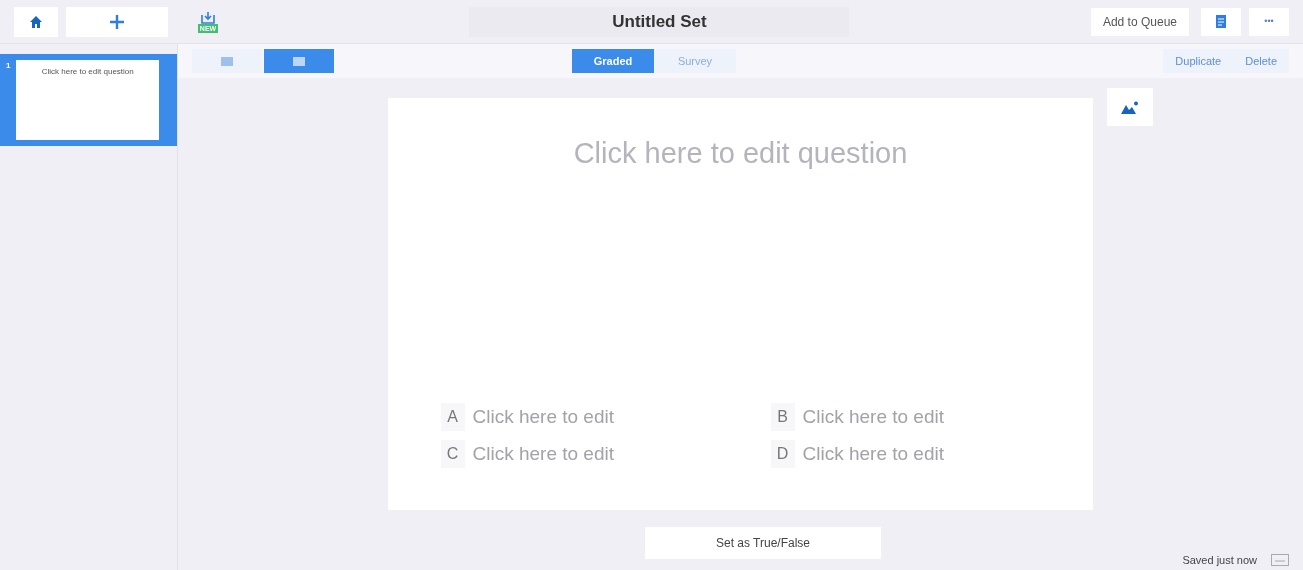 This screenshot has height=570, width=1303. I want to click on document-button, so click(1221, 21).